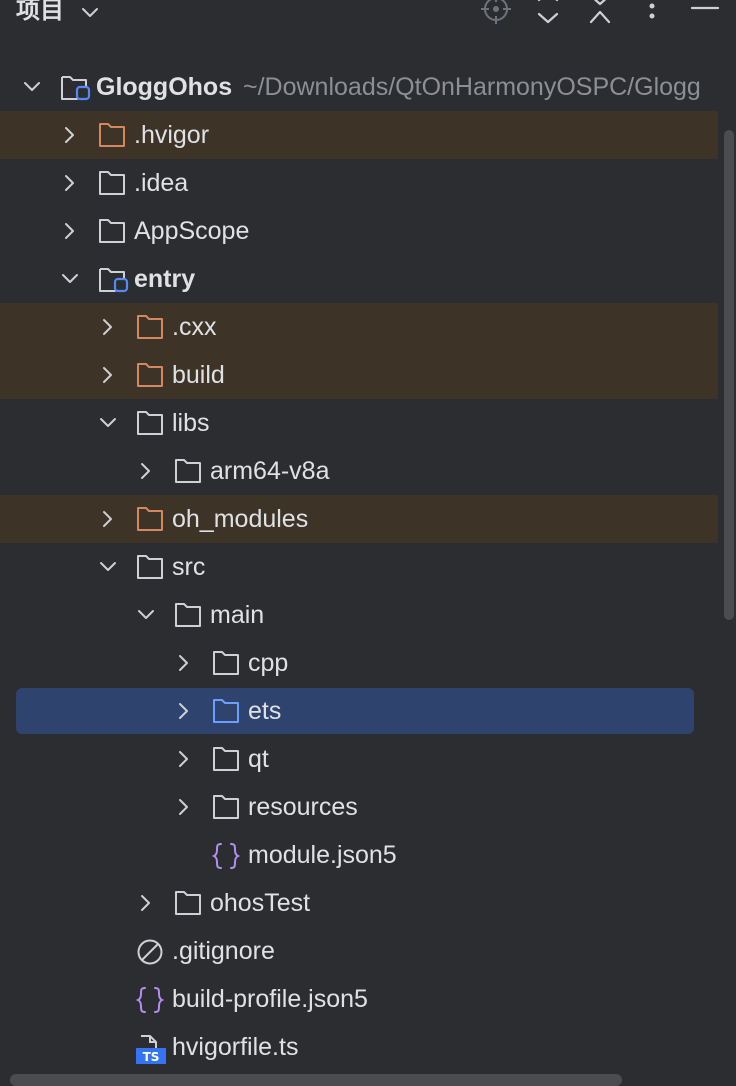 The image size is (736, 1086). What do you see at coordinates (359, 231) in the screenshot?
I see `tree-row-appscope: AppScope` at bounding box center [359, 231].